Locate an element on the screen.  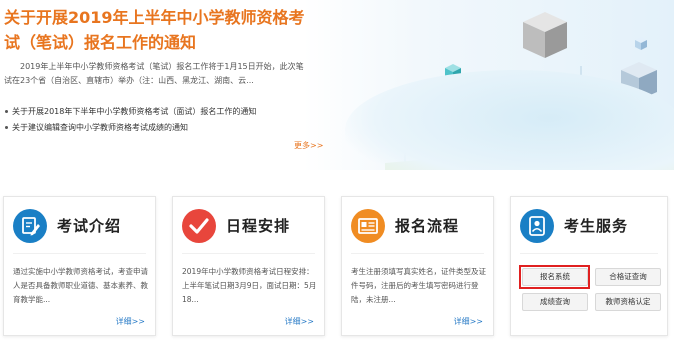
card-header: 考试介绍 is located at coordinates (79, 225).